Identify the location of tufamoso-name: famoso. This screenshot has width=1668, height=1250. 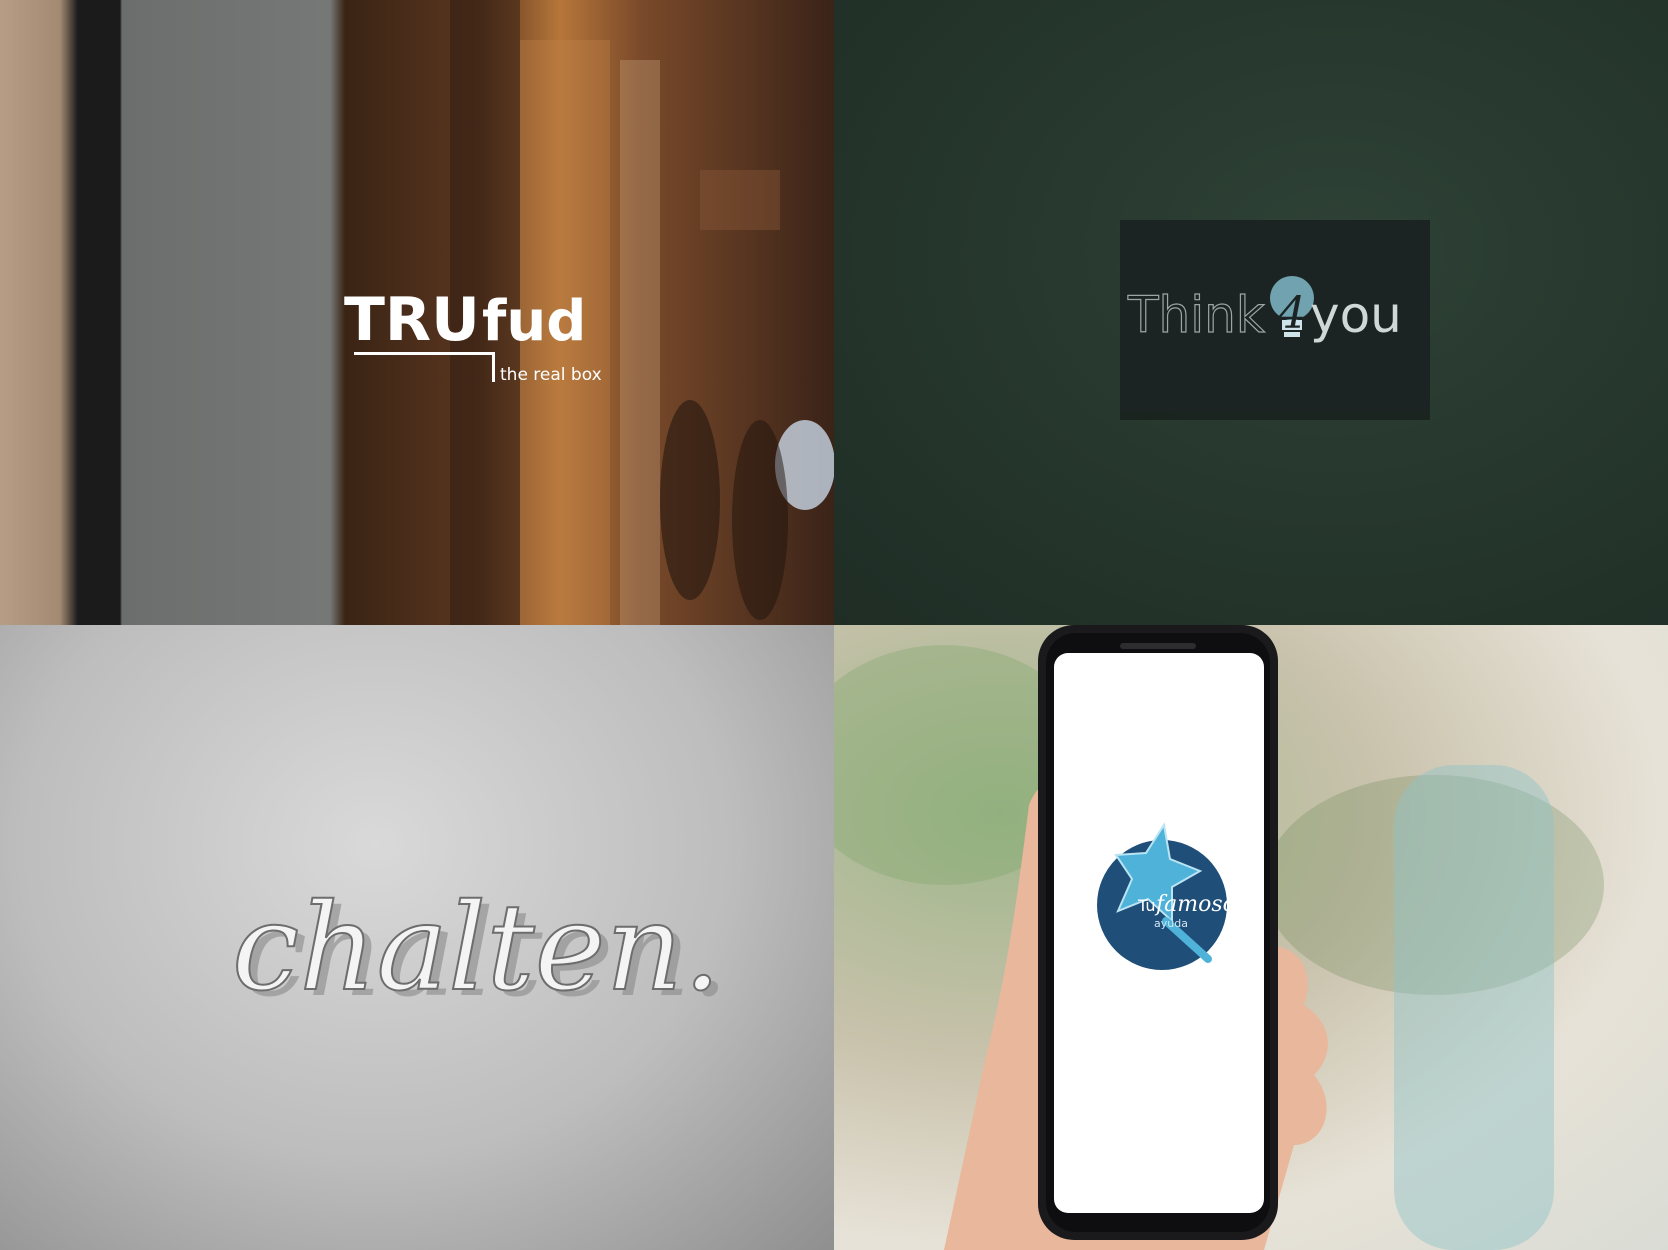
(1195, 904).